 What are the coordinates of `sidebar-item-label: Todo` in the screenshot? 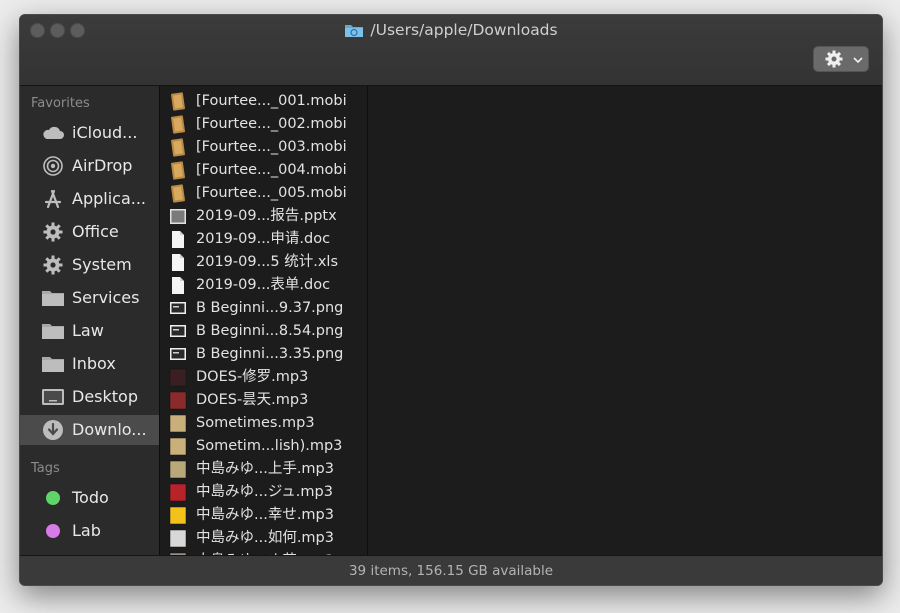 It's located at (90, 497).